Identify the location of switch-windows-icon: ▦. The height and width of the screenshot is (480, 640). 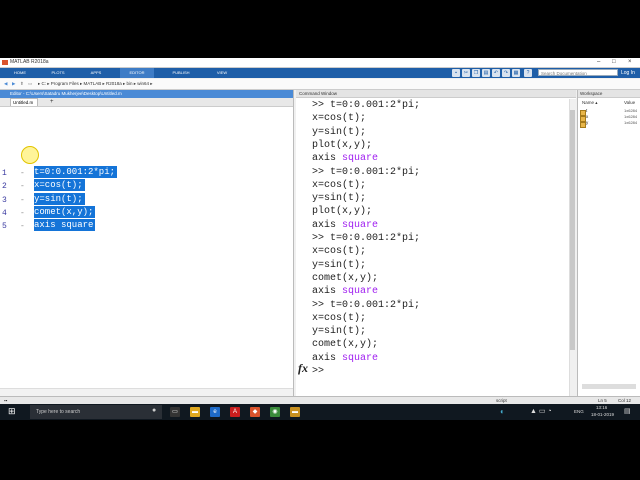
(516, 73).